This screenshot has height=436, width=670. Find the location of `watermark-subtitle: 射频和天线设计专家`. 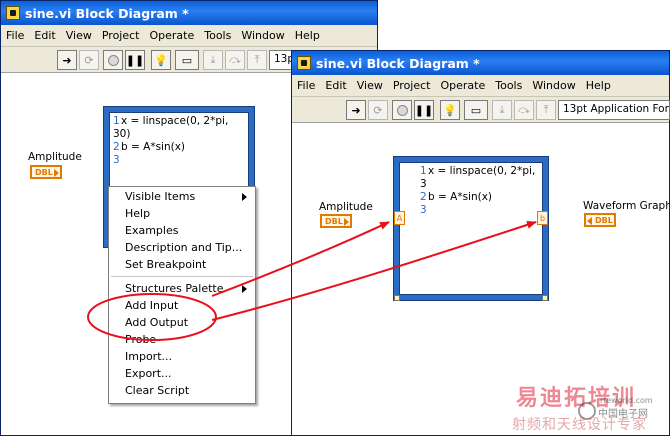

watermark-subtitle: 射频和天线设计专家 is located at coordinates (579, 425).